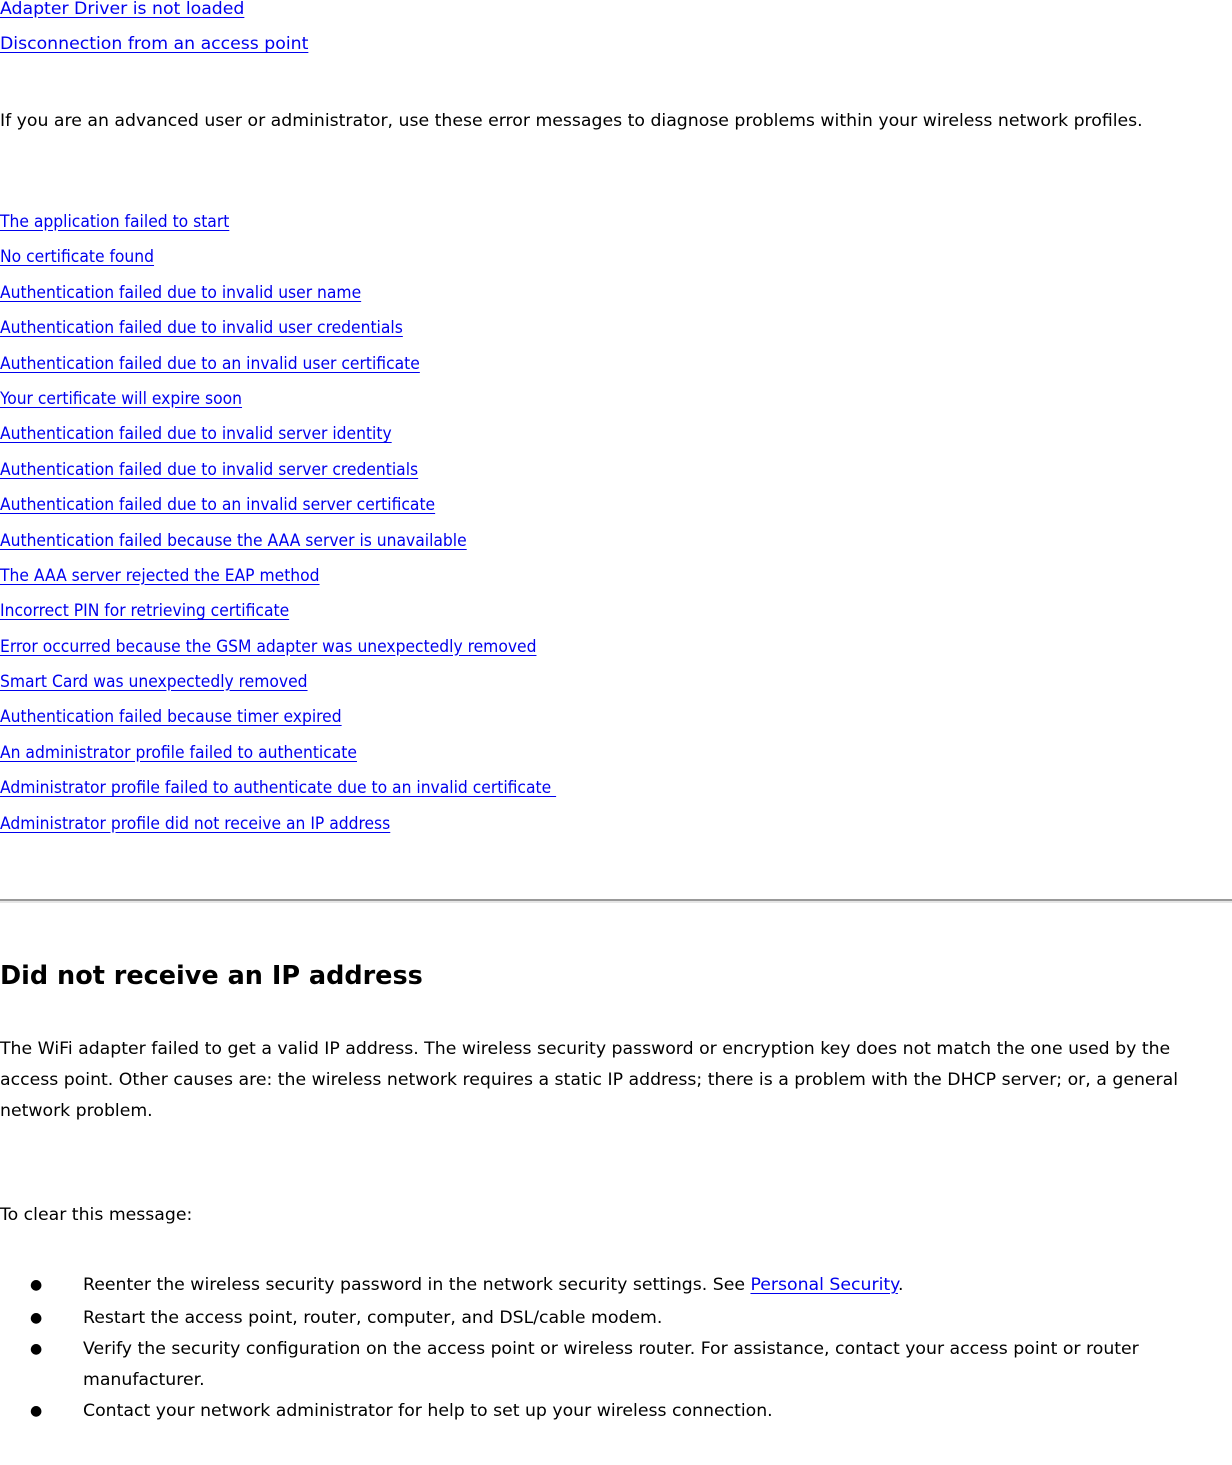 Image resolution: width=1232 pixels, height=1465 pixels. What do you see at coordinates (154, 13) in the screenshot?
I see `link-adapter-driver-not-loaded: Adapter Driver is not loaded` at bounding box center [154, 13].